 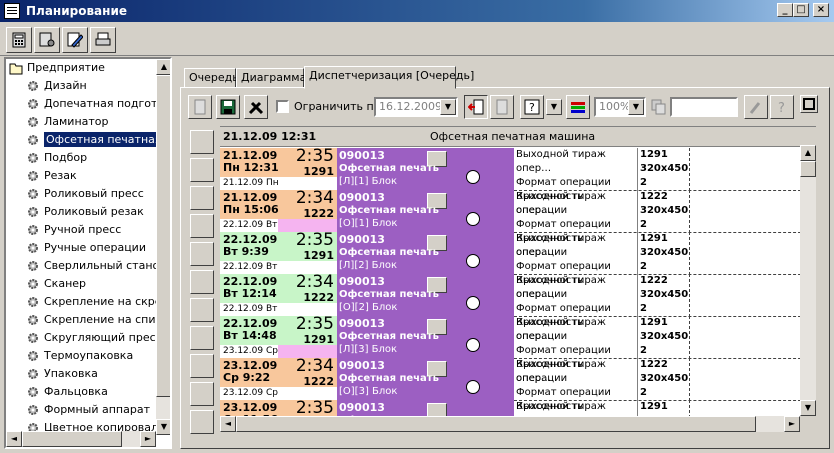 What do you see at coordinates (496, 424) in the screenshot?
I see `grid-hscroll-thumb` at bounding box center [496, 424].